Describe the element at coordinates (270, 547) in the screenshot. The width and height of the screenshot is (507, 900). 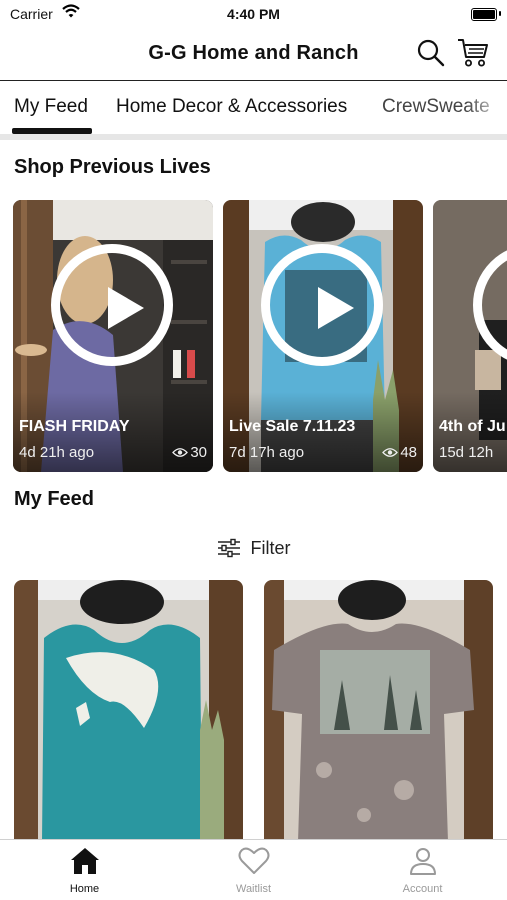
I see `filter-label: Filter` at that location.